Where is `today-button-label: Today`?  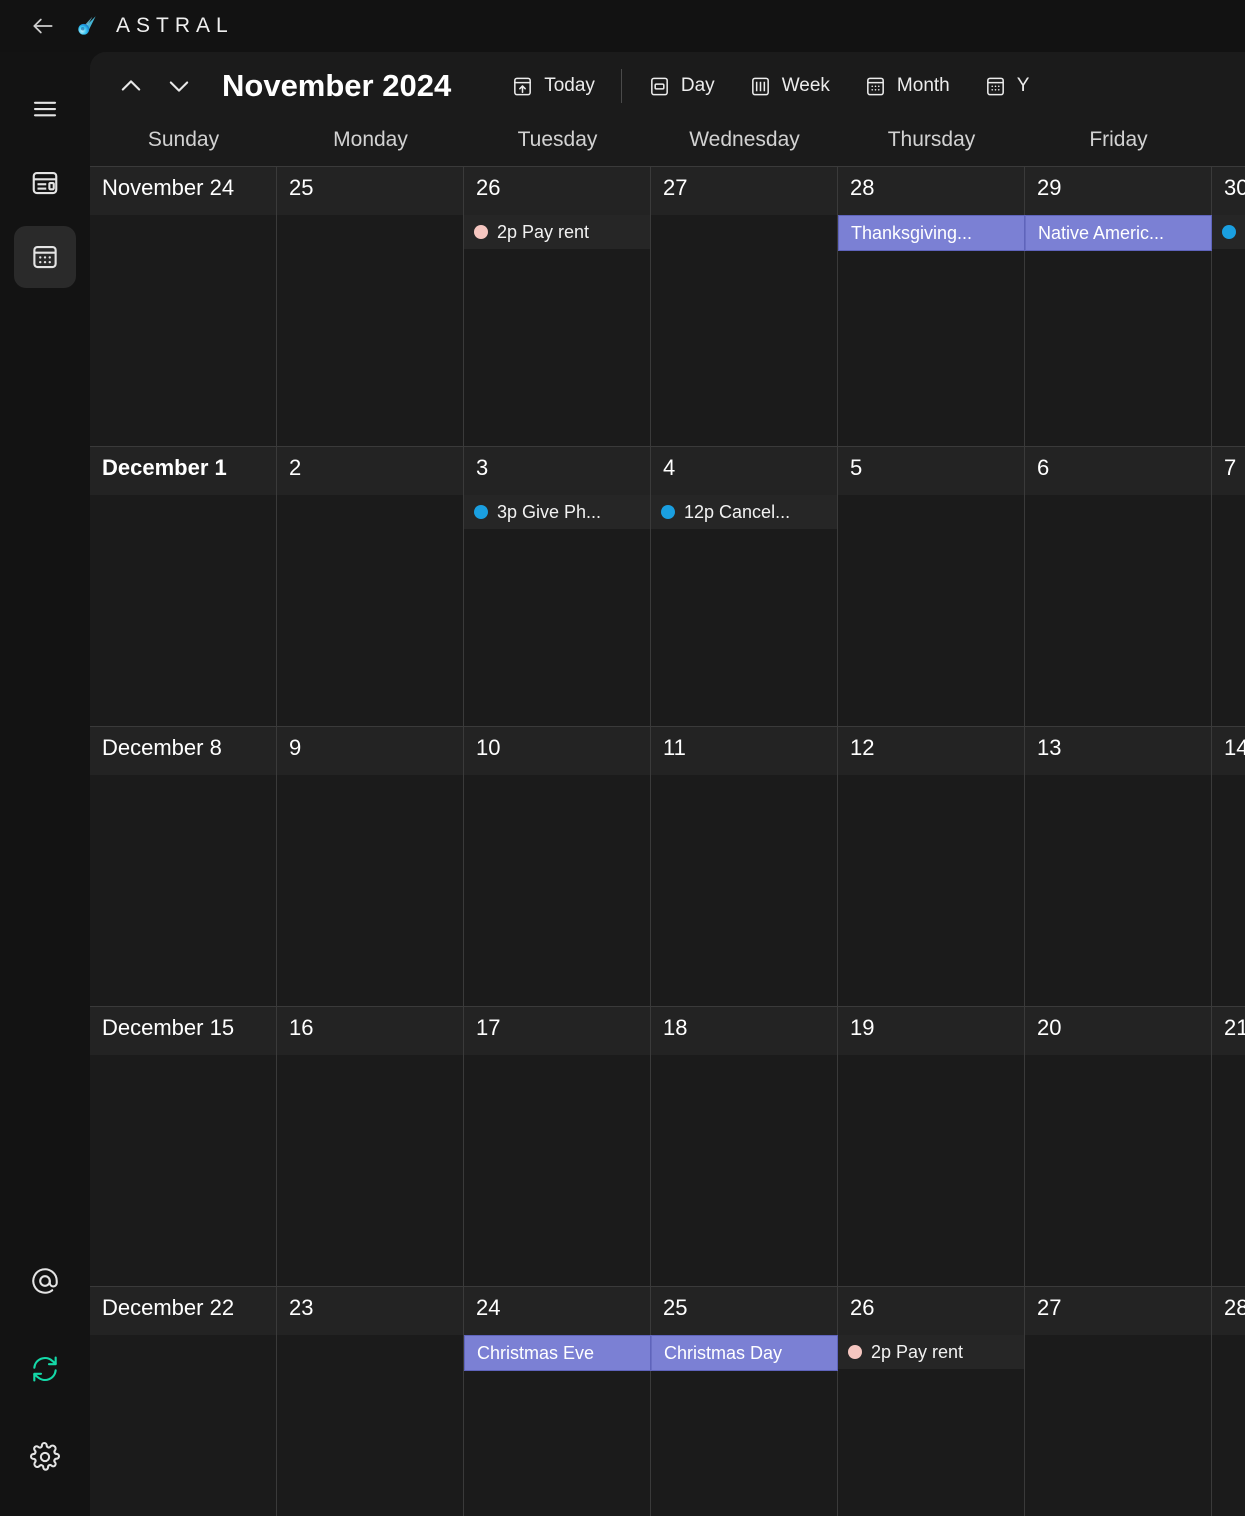
today-button-label: Today is located at coordinates (569, 85).